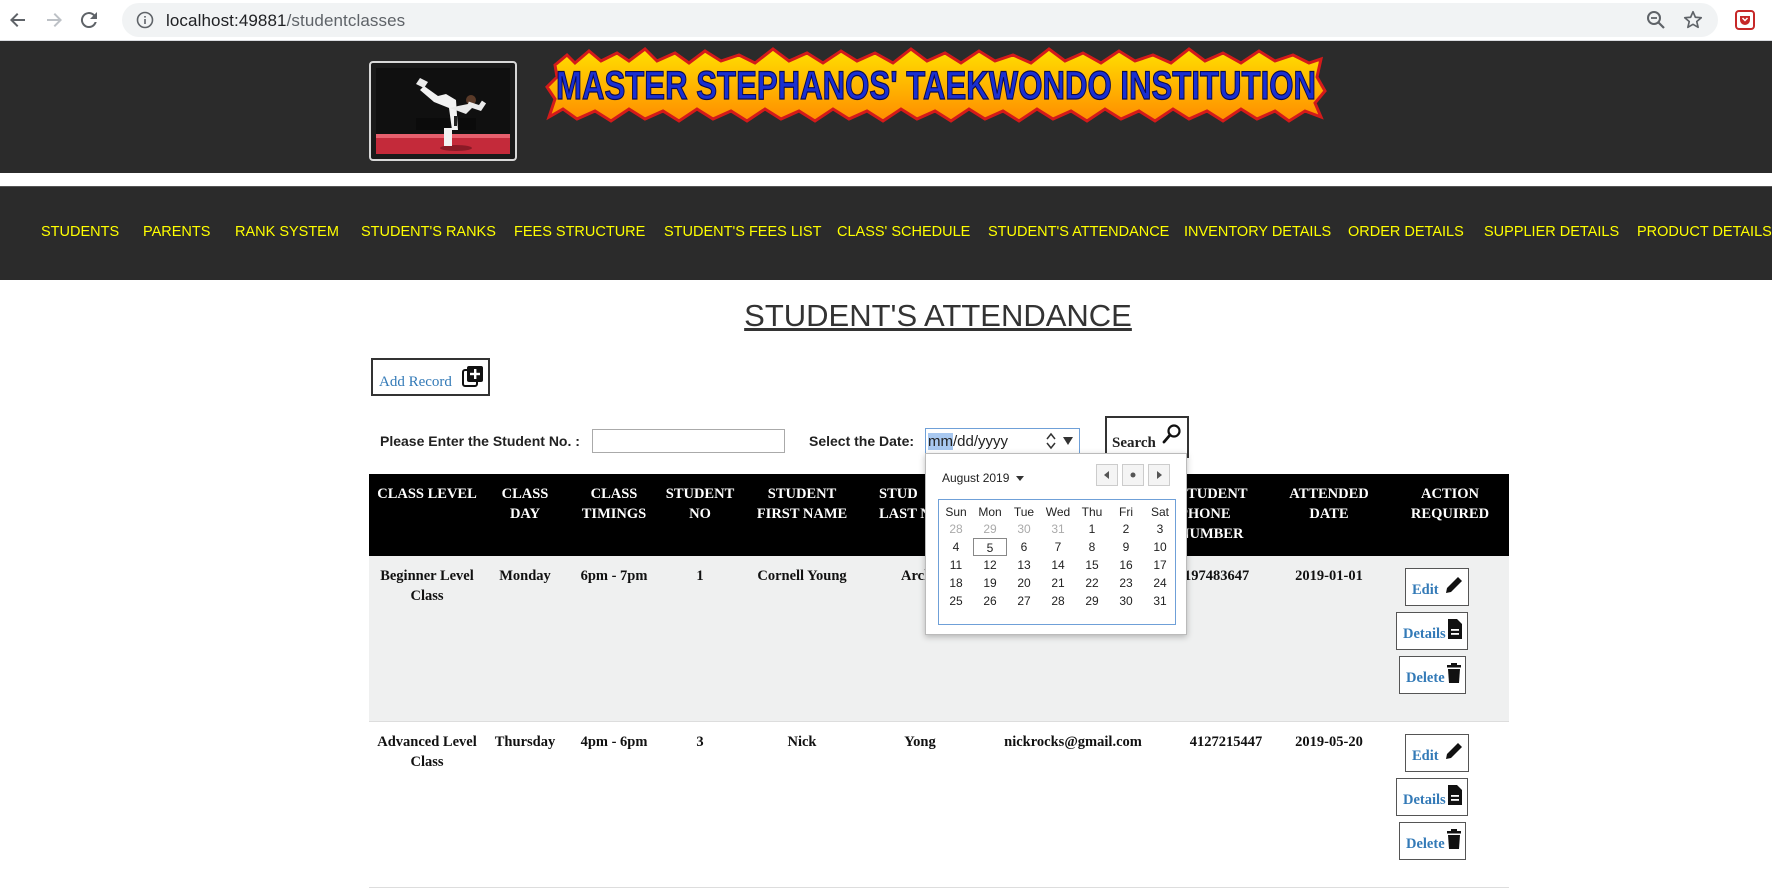 This screenshot has width=1772, height=888. I want to click on th-line: REQUIRED, so click(1450, 514).